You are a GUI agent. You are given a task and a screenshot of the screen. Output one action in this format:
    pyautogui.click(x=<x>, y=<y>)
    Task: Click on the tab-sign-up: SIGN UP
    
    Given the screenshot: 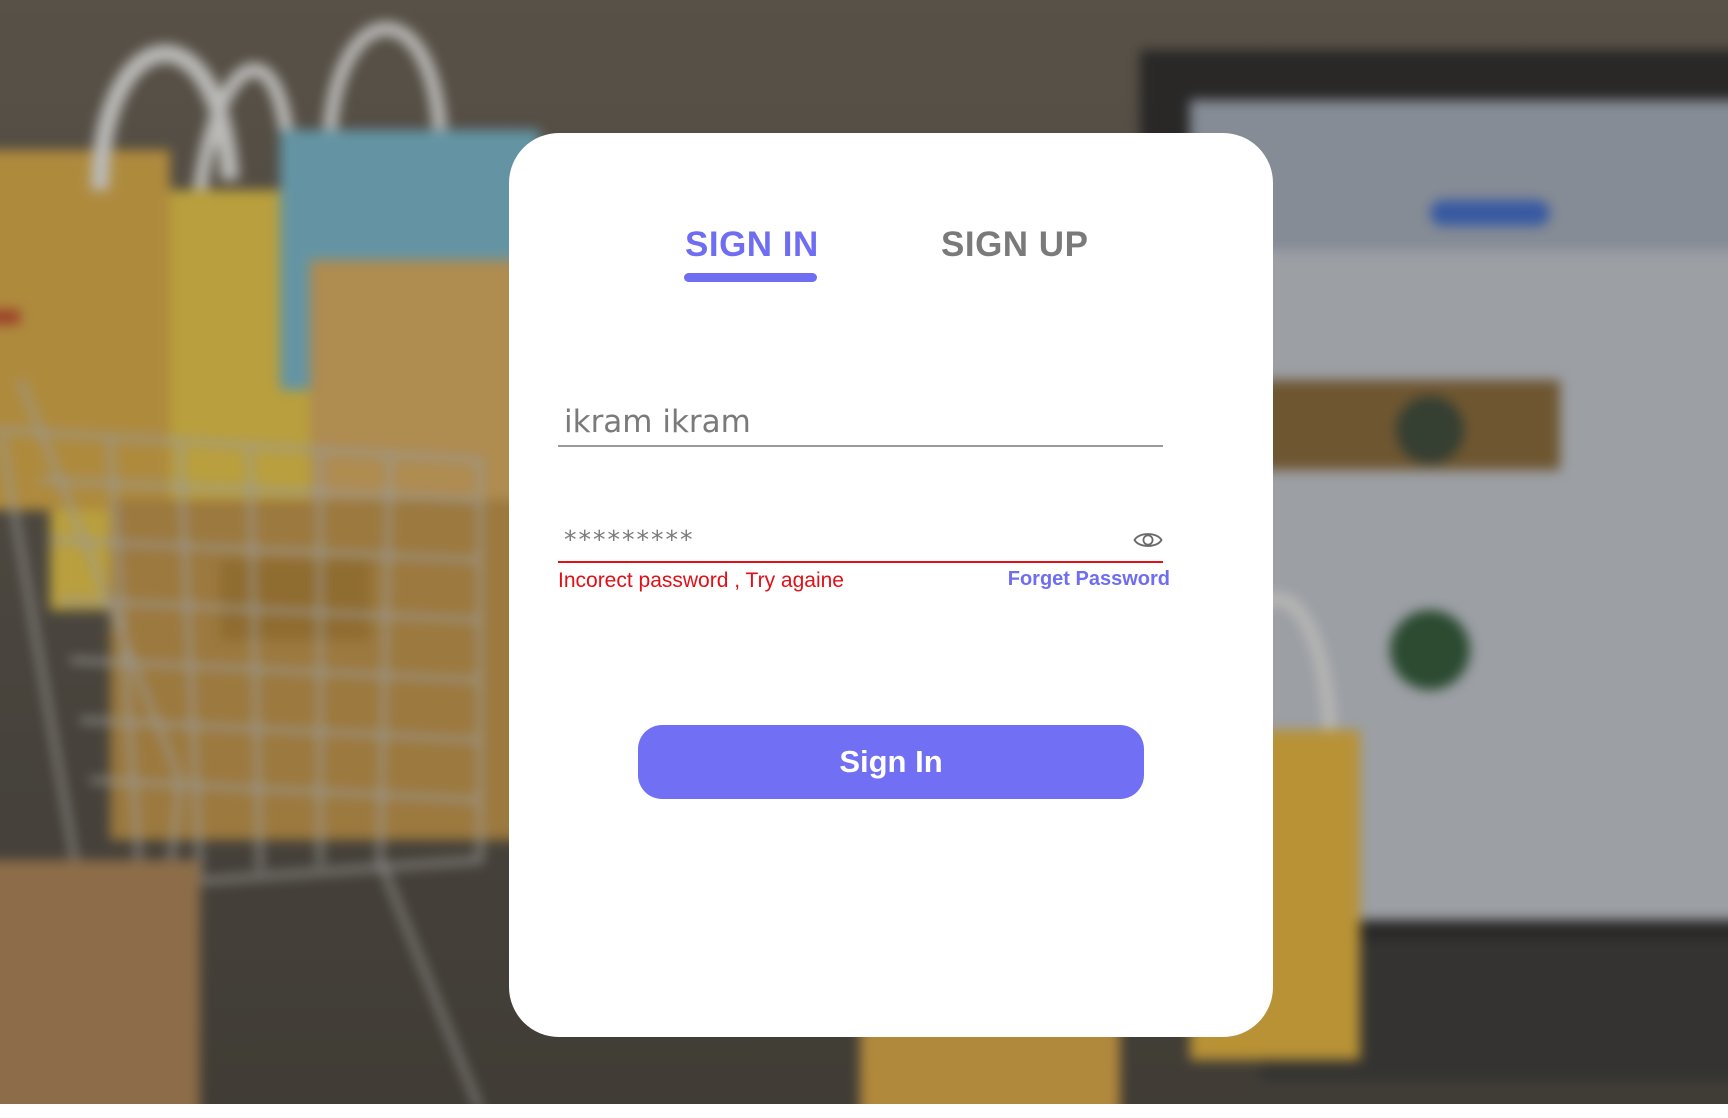 What is the action you would take?
    pyautogui.click(x=1014, y=245)
    